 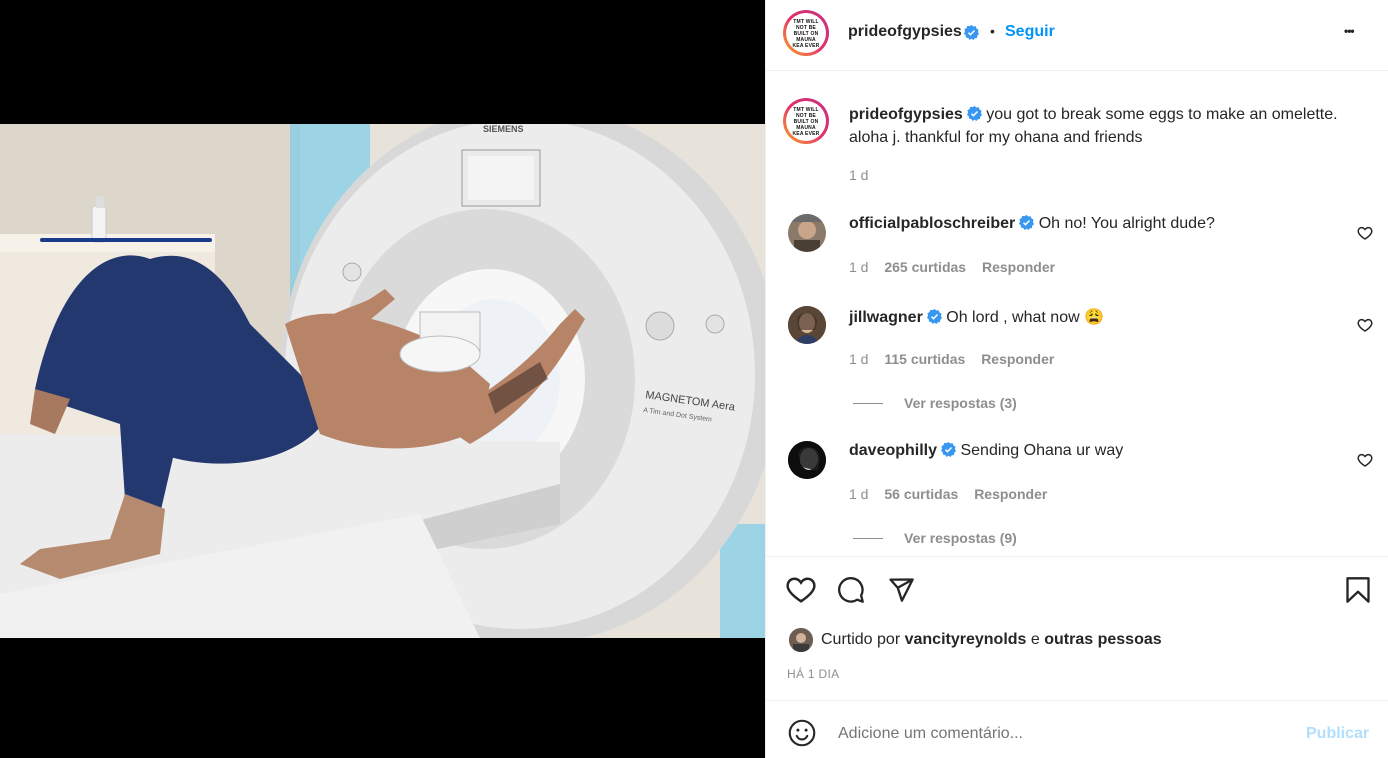 What do you see at coordinates (960, 538) in the screenshot?
I see `view-replies-button: Ver respostas (9)` at bounding box center [960, 538].